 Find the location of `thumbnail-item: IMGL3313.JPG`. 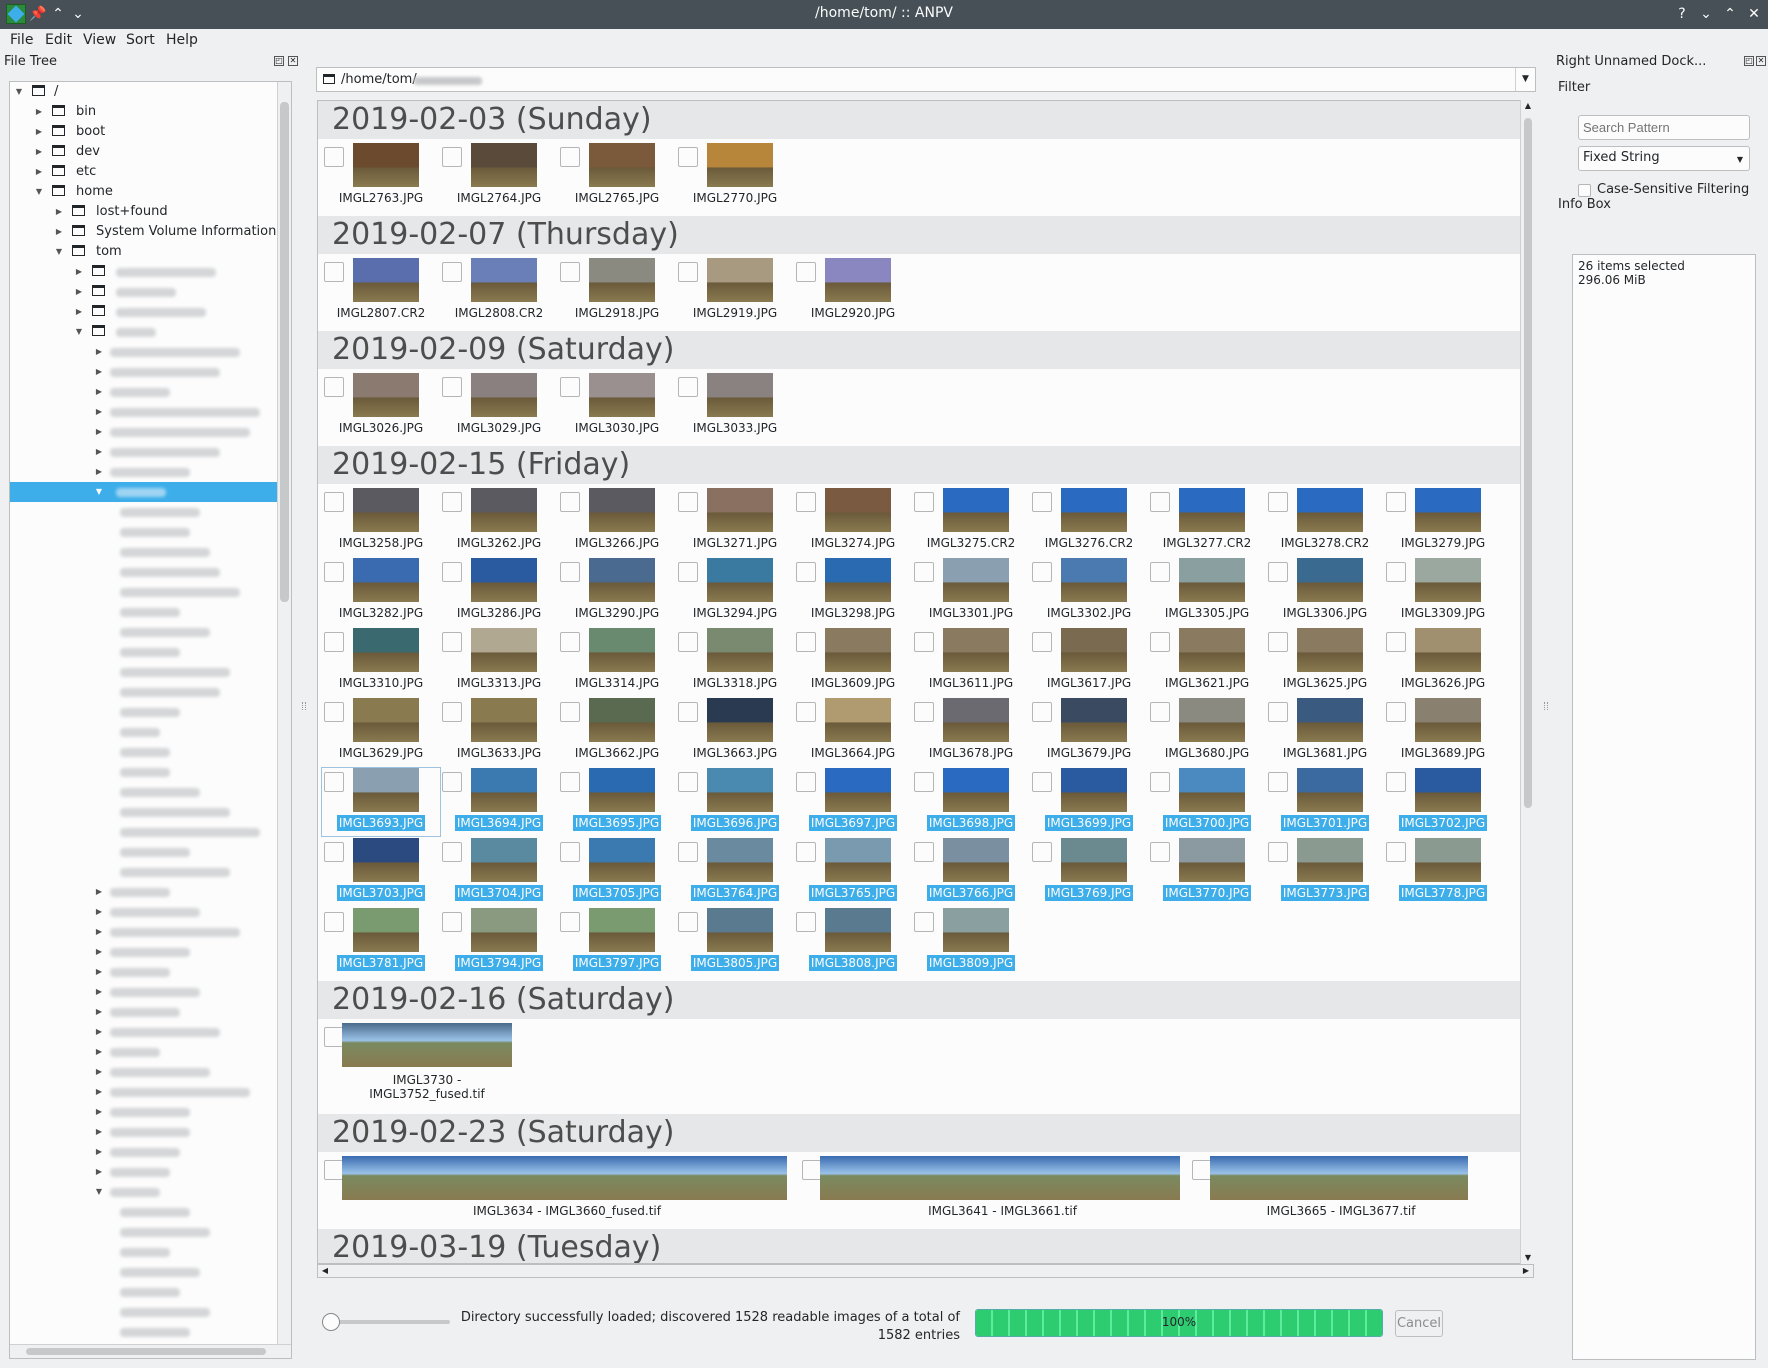

thumbnail-item: IMGL3313.JPG is located at coordinates (499, 662).